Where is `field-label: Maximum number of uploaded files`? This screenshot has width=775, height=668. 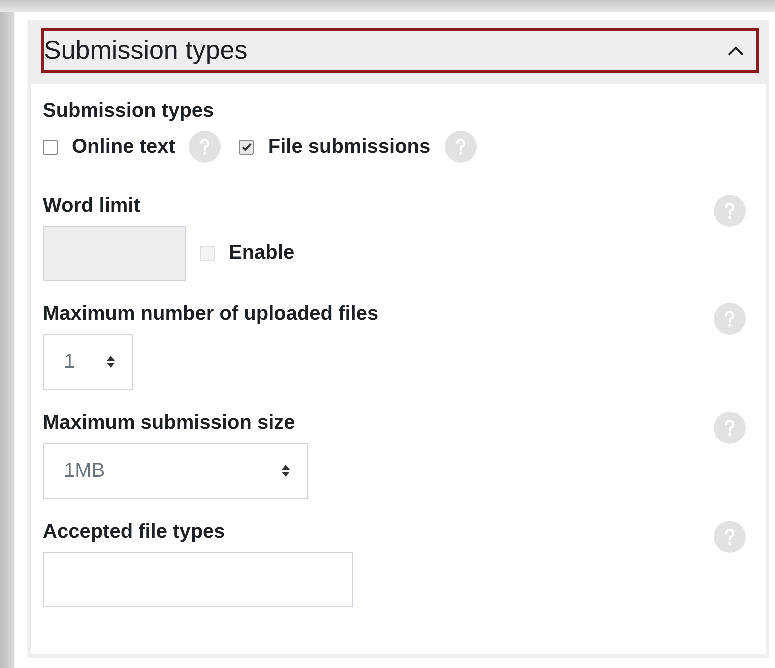
field-label: Maximum number of uploaded files is located at coordinates (211, 314).